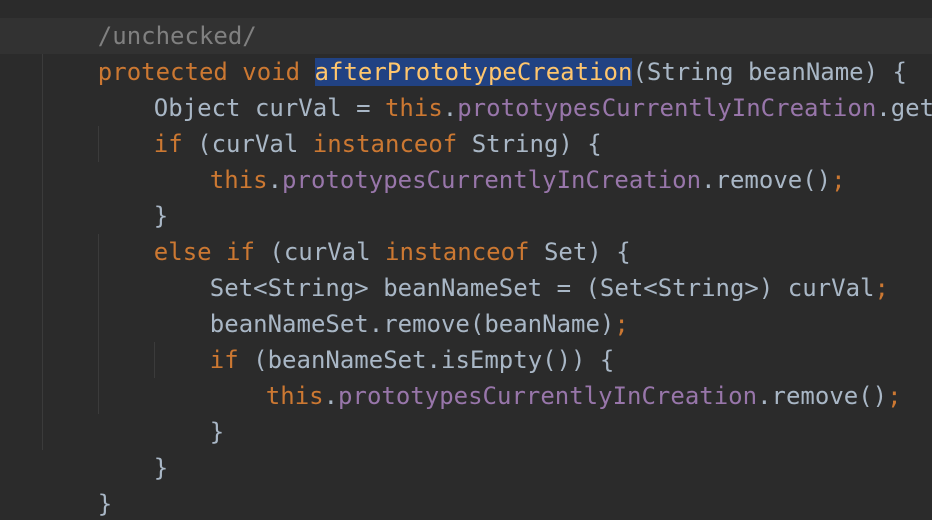  Describe the element at coordinates (363, 232) in the screenshot. I see `code-line: else if (curVal instanceof Set) {` at that location.